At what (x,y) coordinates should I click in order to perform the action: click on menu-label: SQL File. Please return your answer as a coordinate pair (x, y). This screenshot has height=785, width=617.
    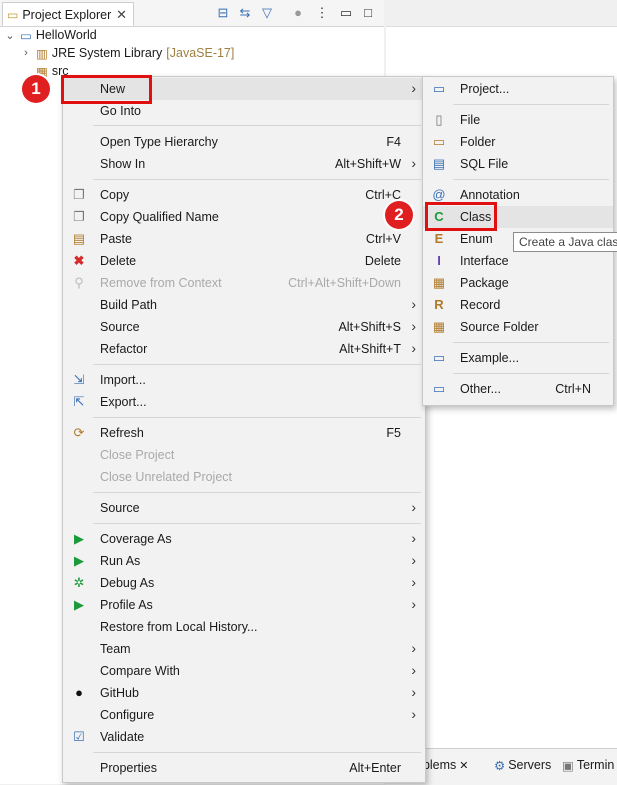
    Looking at the image, I should click on (484, 164).